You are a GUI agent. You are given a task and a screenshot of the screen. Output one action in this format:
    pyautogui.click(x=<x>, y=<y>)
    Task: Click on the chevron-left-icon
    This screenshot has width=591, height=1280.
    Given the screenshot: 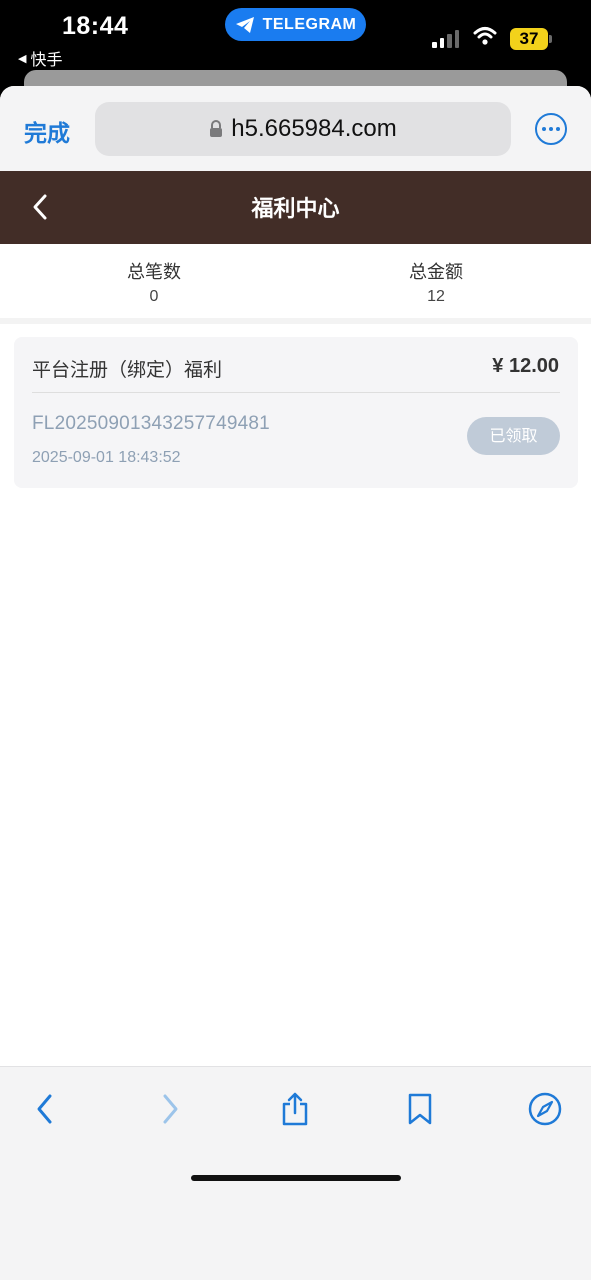 What is the action you would take?
    pyautogui.click(x=44, y=1109)
    